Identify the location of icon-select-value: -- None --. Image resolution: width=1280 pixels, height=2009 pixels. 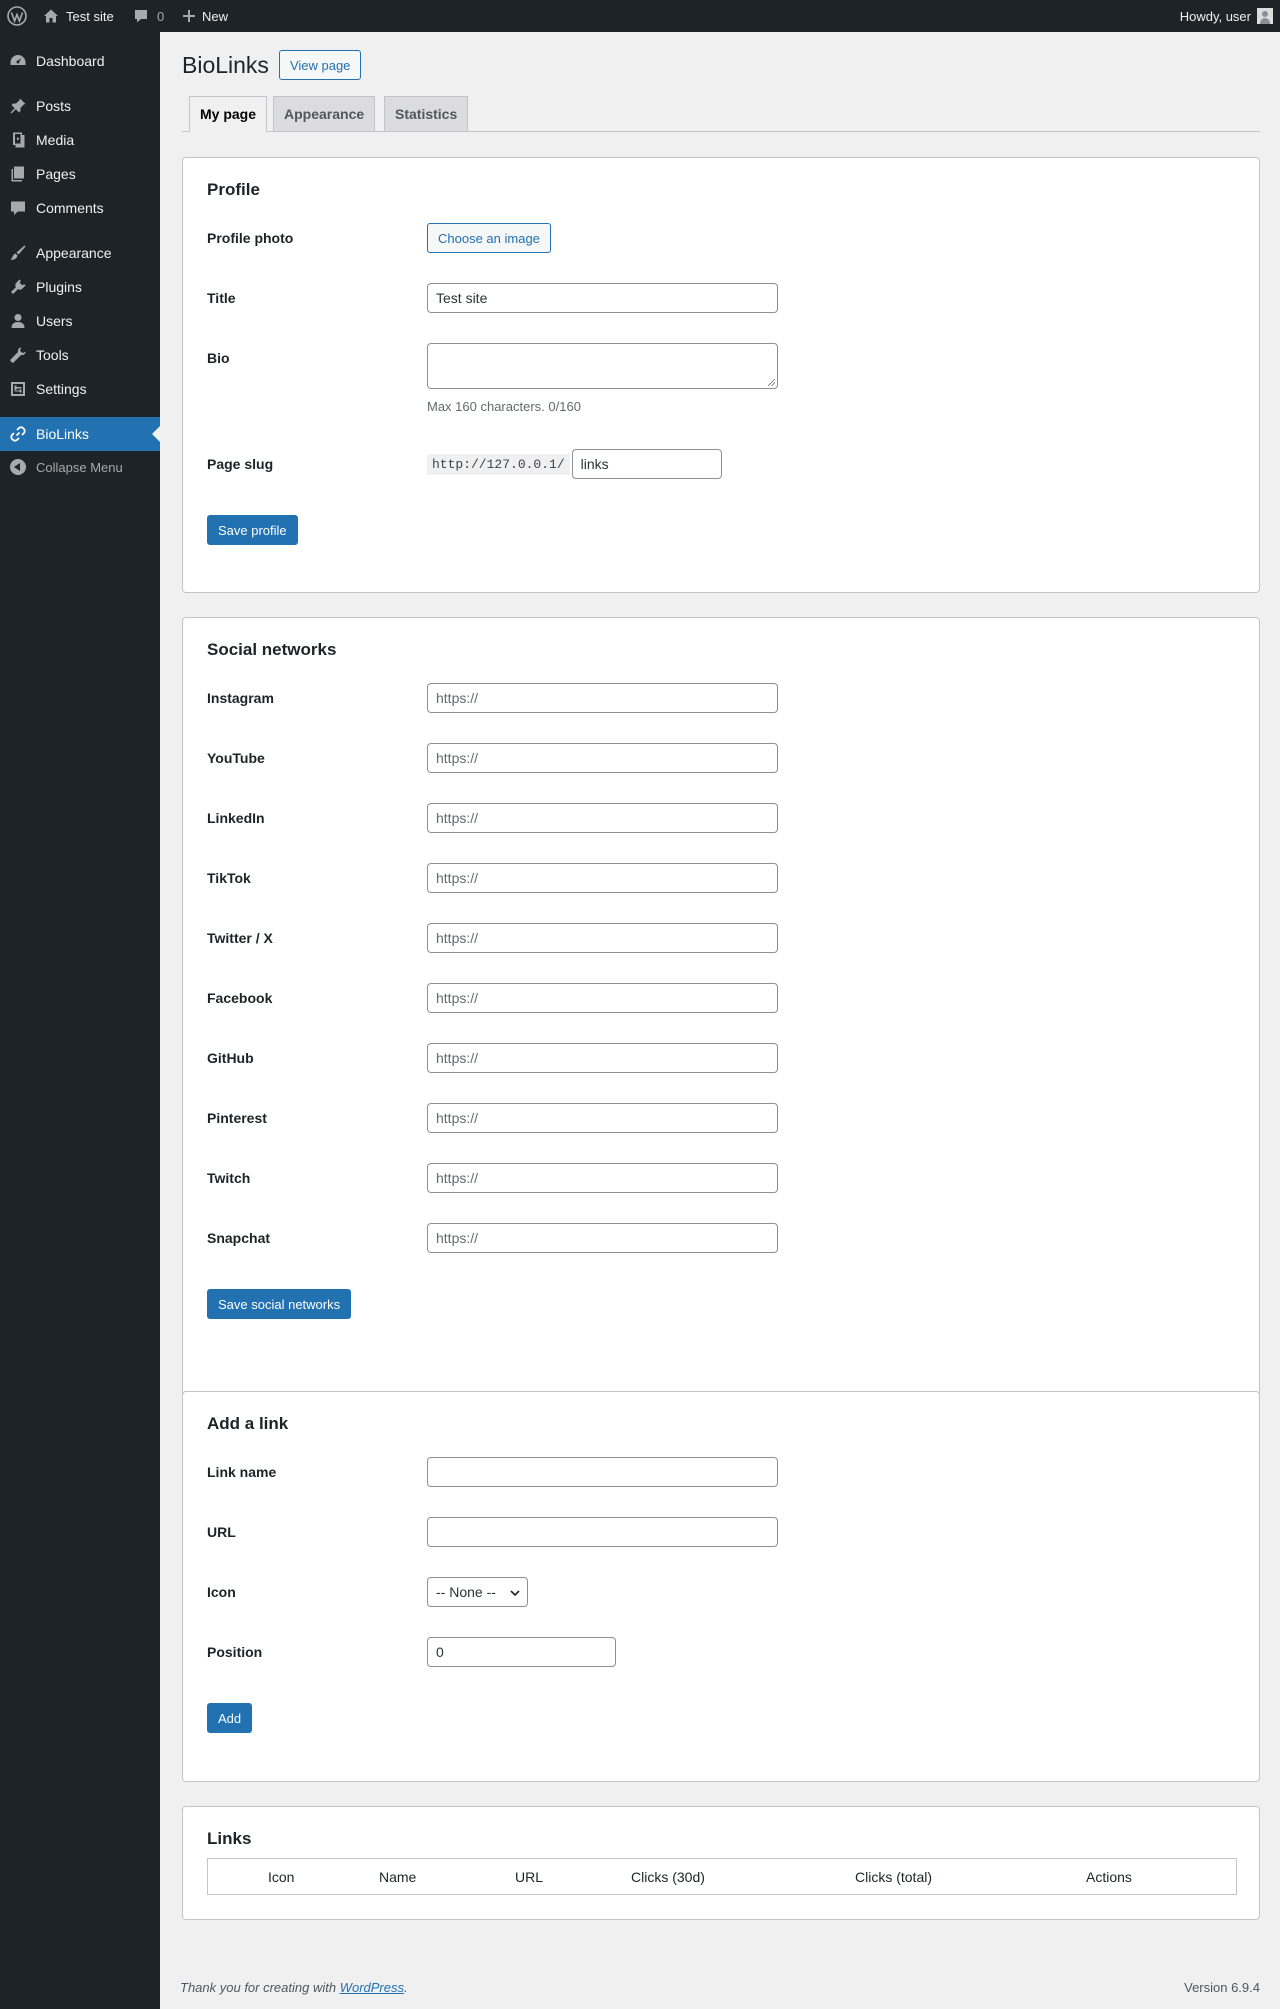
(466, 1592).